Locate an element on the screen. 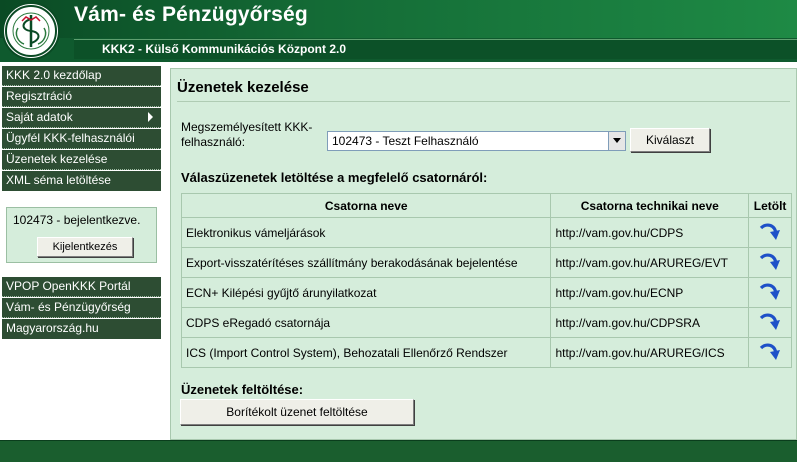  sidebar-link-openkkk: VPOP OpenKKK Portál is located at coordinates (81, 287).